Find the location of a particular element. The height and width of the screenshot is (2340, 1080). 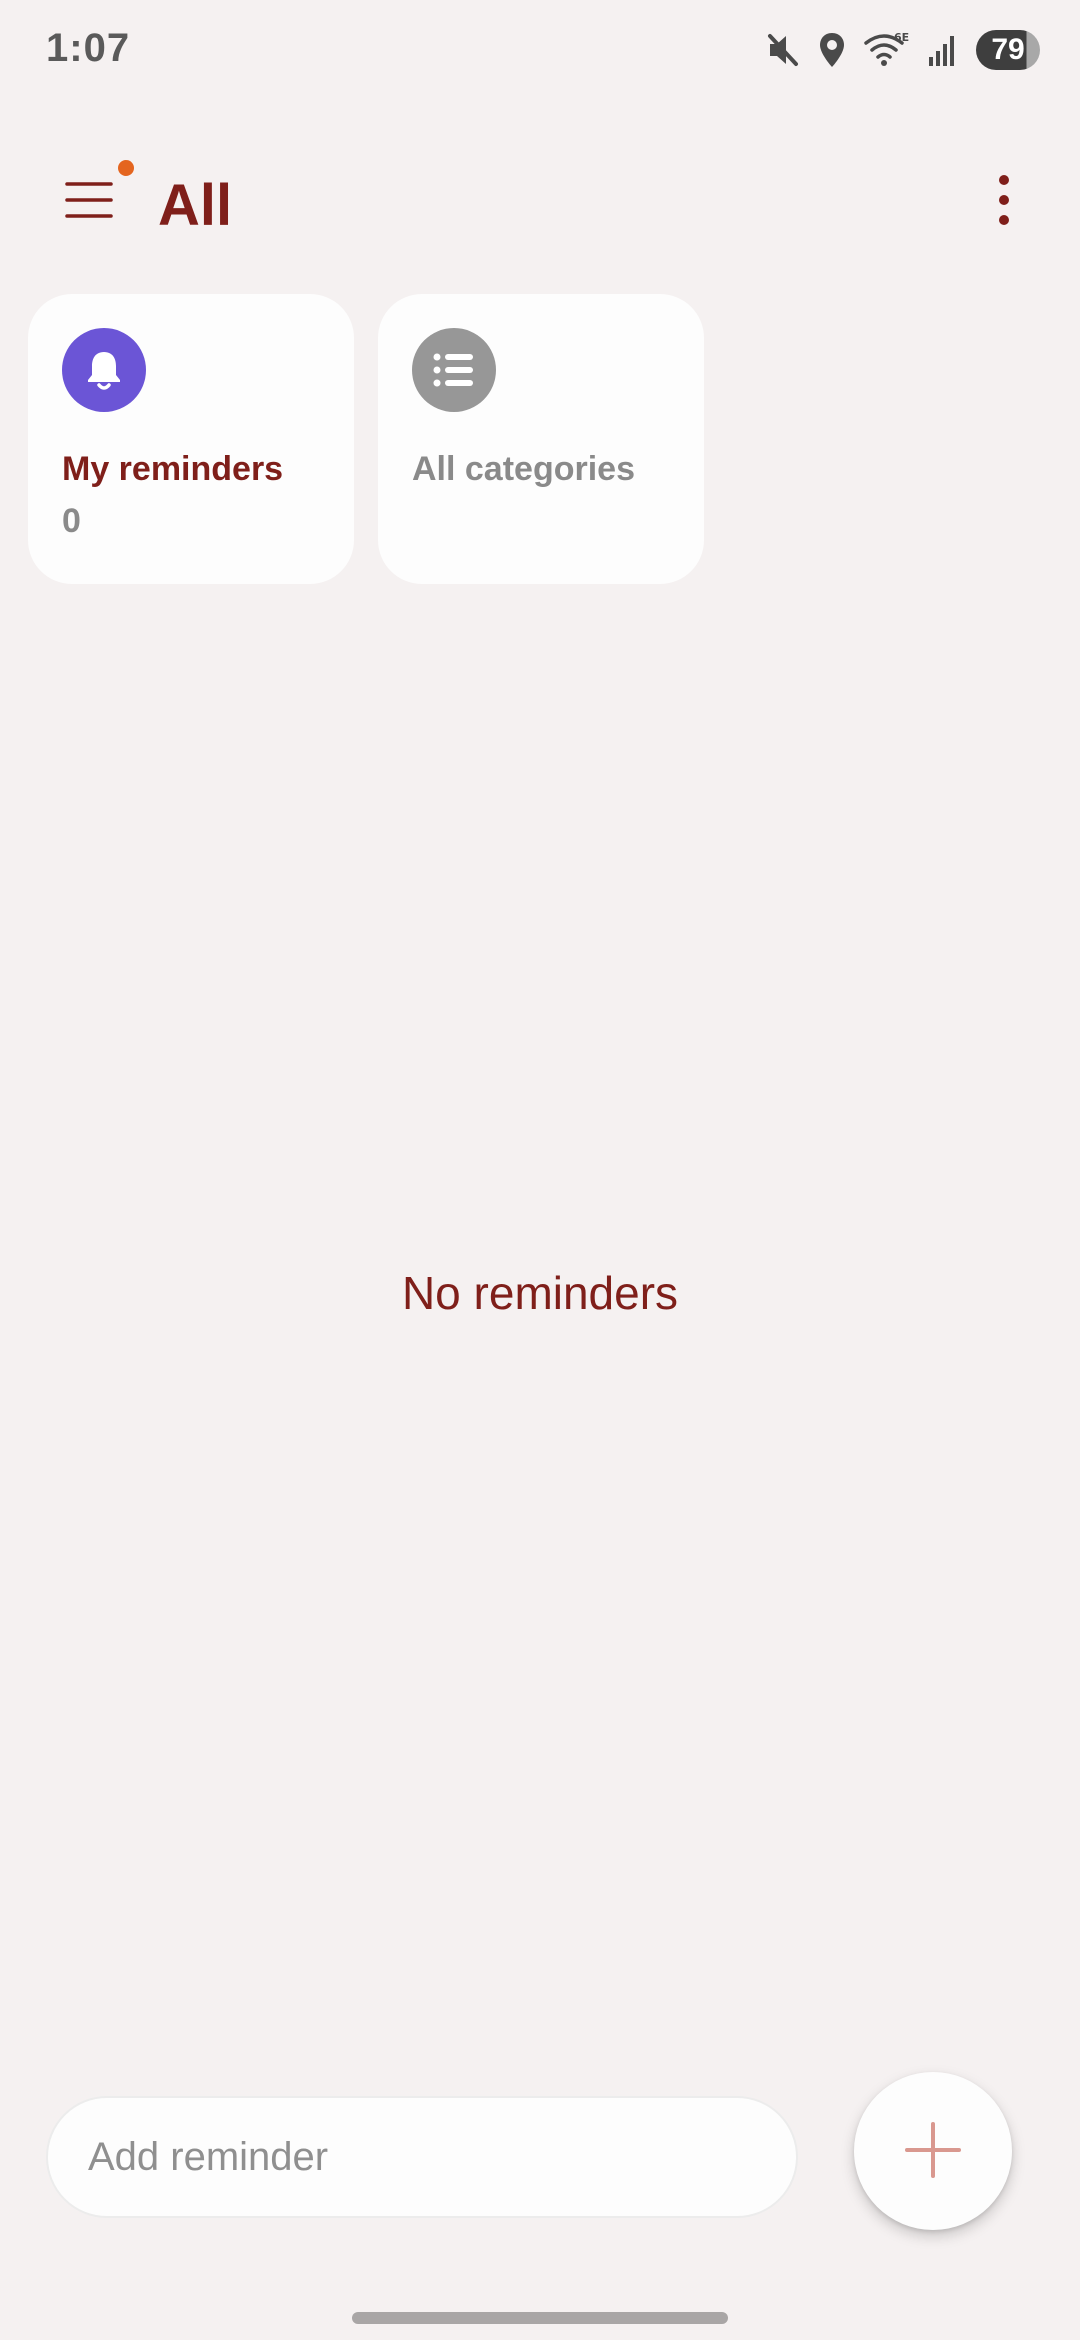

bell-icon is located at coordinates (104, 370).